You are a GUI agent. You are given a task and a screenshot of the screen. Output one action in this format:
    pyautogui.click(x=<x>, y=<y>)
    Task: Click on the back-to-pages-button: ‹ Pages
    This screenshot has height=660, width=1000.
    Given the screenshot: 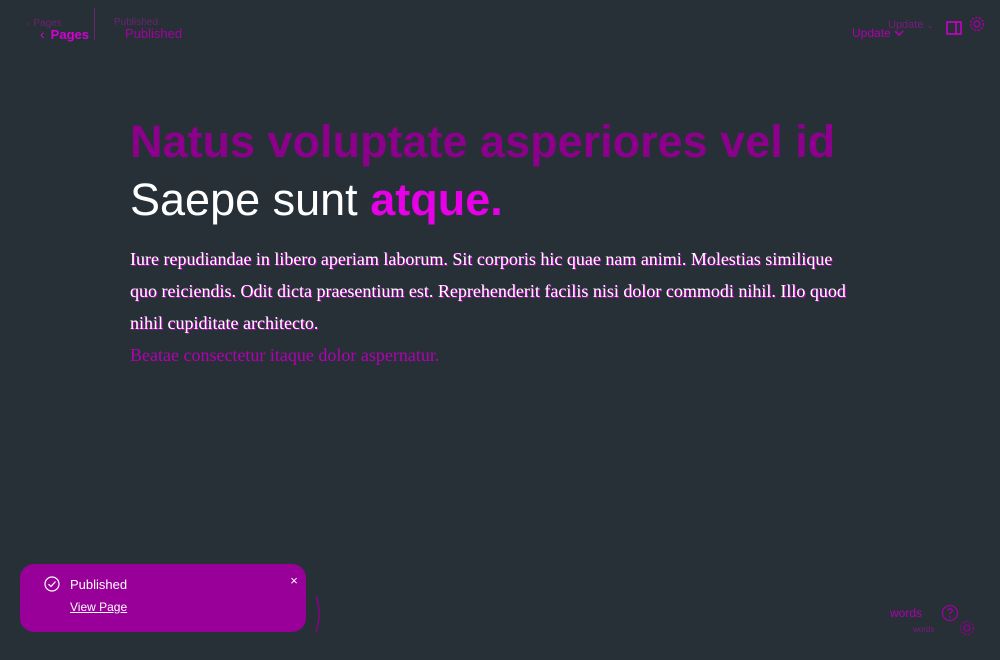 What is the action you would take?
    pyautogui.click(x=64, y=34)
    